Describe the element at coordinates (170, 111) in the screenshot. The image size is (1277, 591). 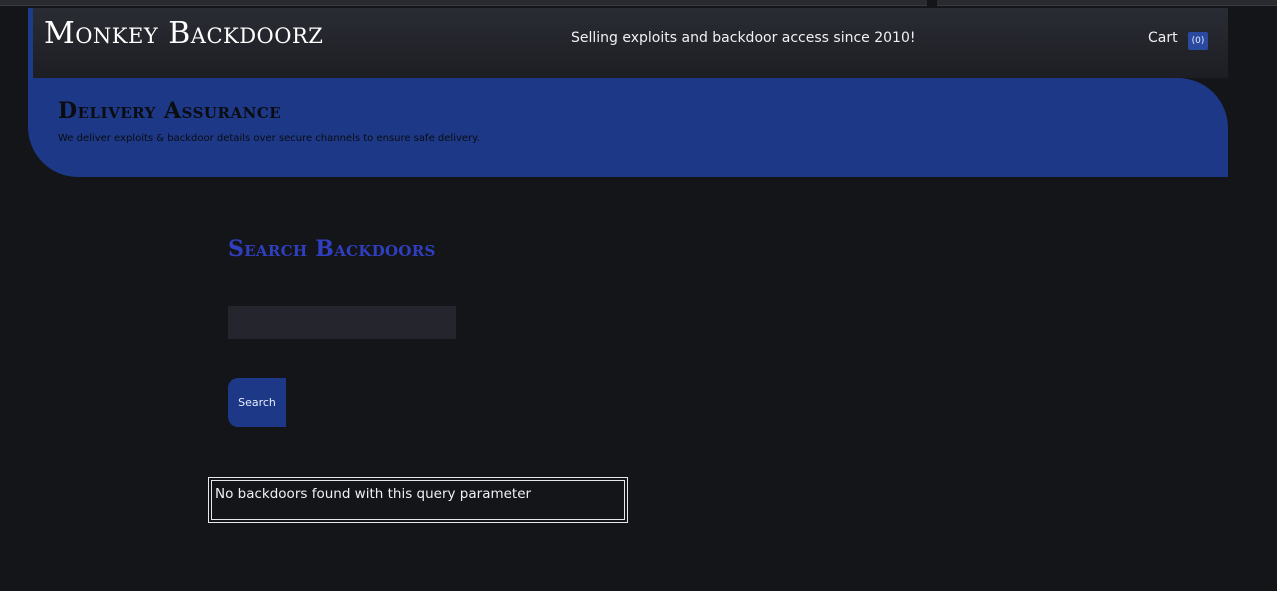
I see `banner-title: Delivery Assurance` at that location.